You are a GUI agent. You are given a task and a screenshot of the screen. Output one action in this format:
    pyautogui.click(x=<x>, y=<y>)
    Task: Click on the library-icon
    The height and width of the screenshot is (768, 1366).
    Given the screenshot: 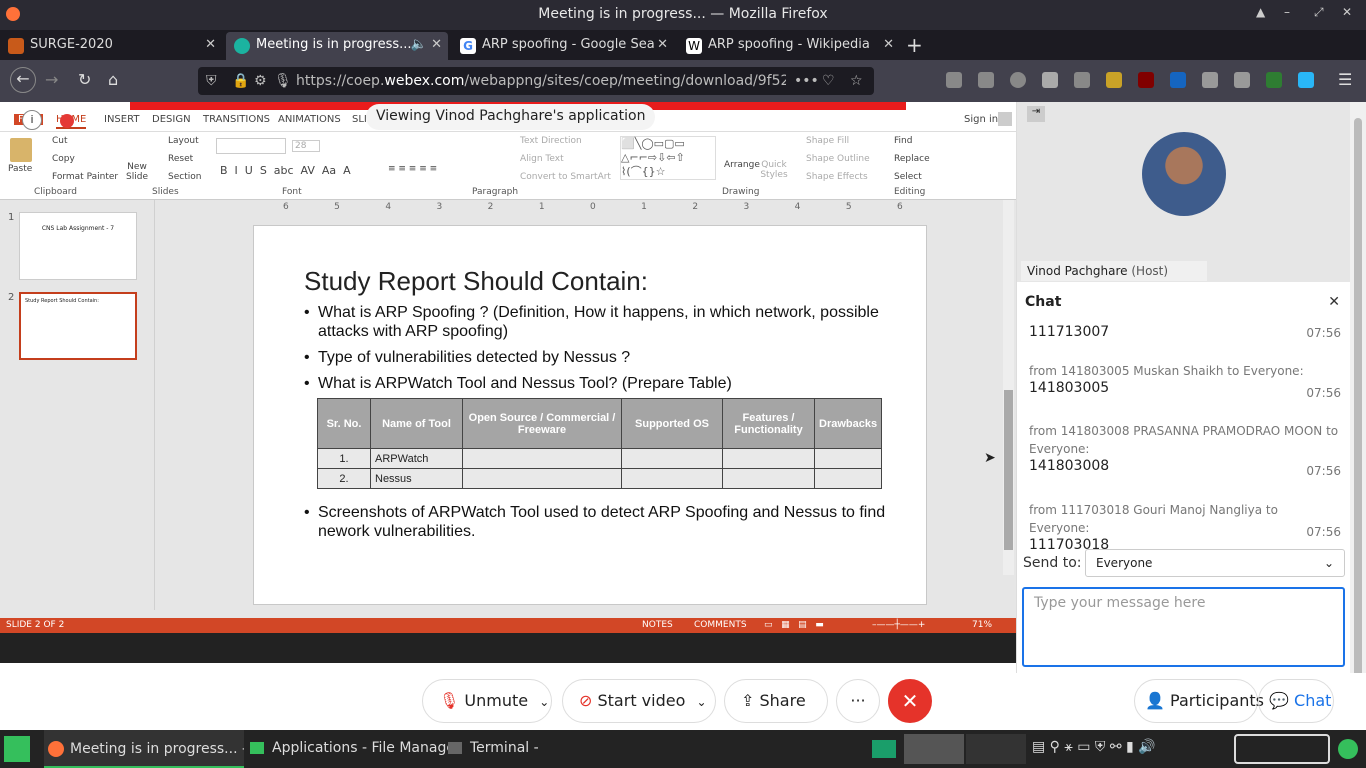 What is the action you would take?
    pyautogui.click(x=954, y=80)
    